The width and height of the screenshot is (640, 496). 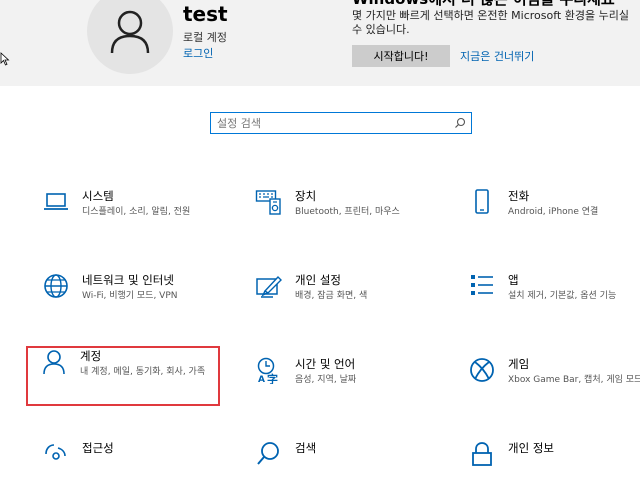 What do you see at coordinates (136, 212) in the screenshot?
I see `tile-description: 디스플레이, 소리, 알림, 전원` at bounding box center [136, 212].